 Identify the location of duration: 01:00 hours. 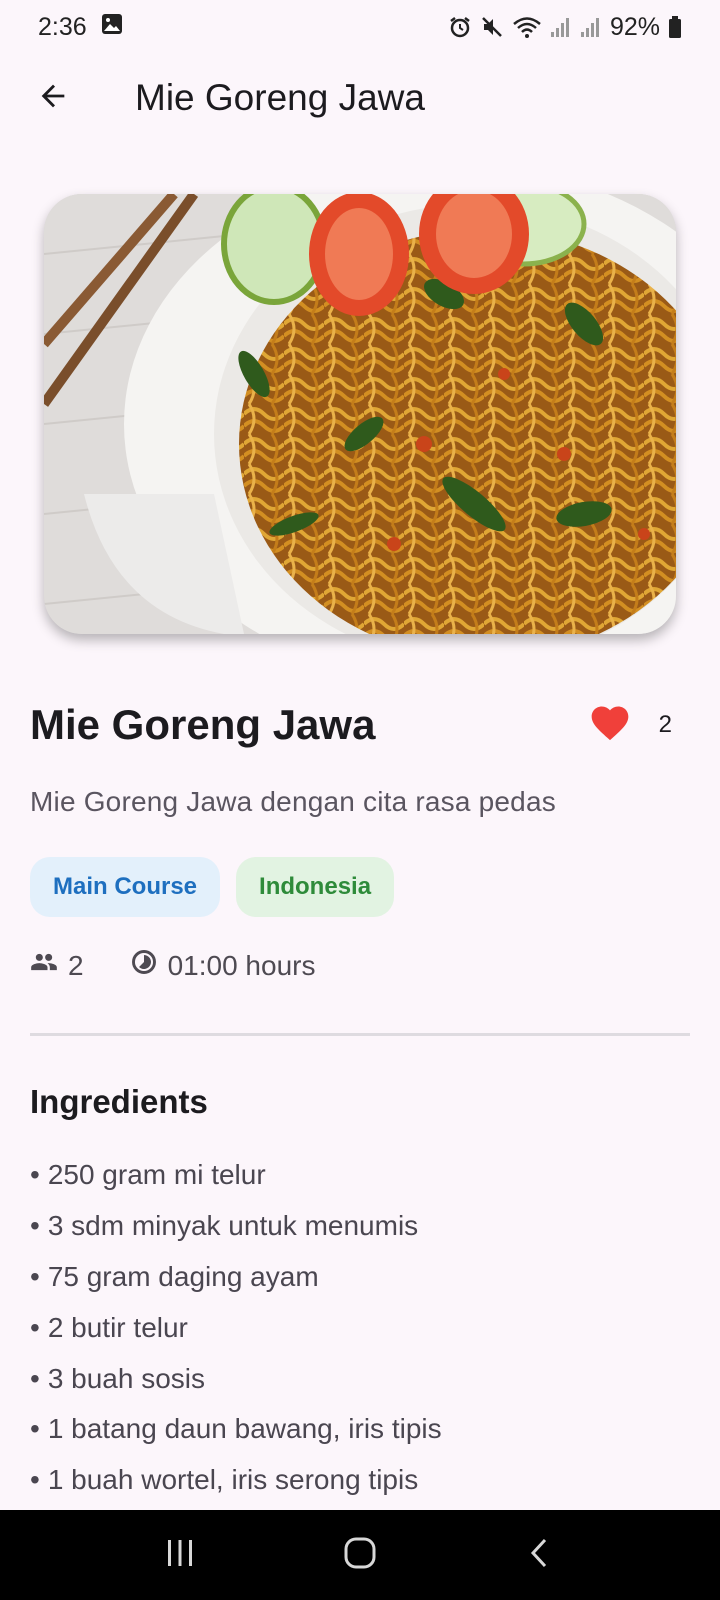
(223, 965).